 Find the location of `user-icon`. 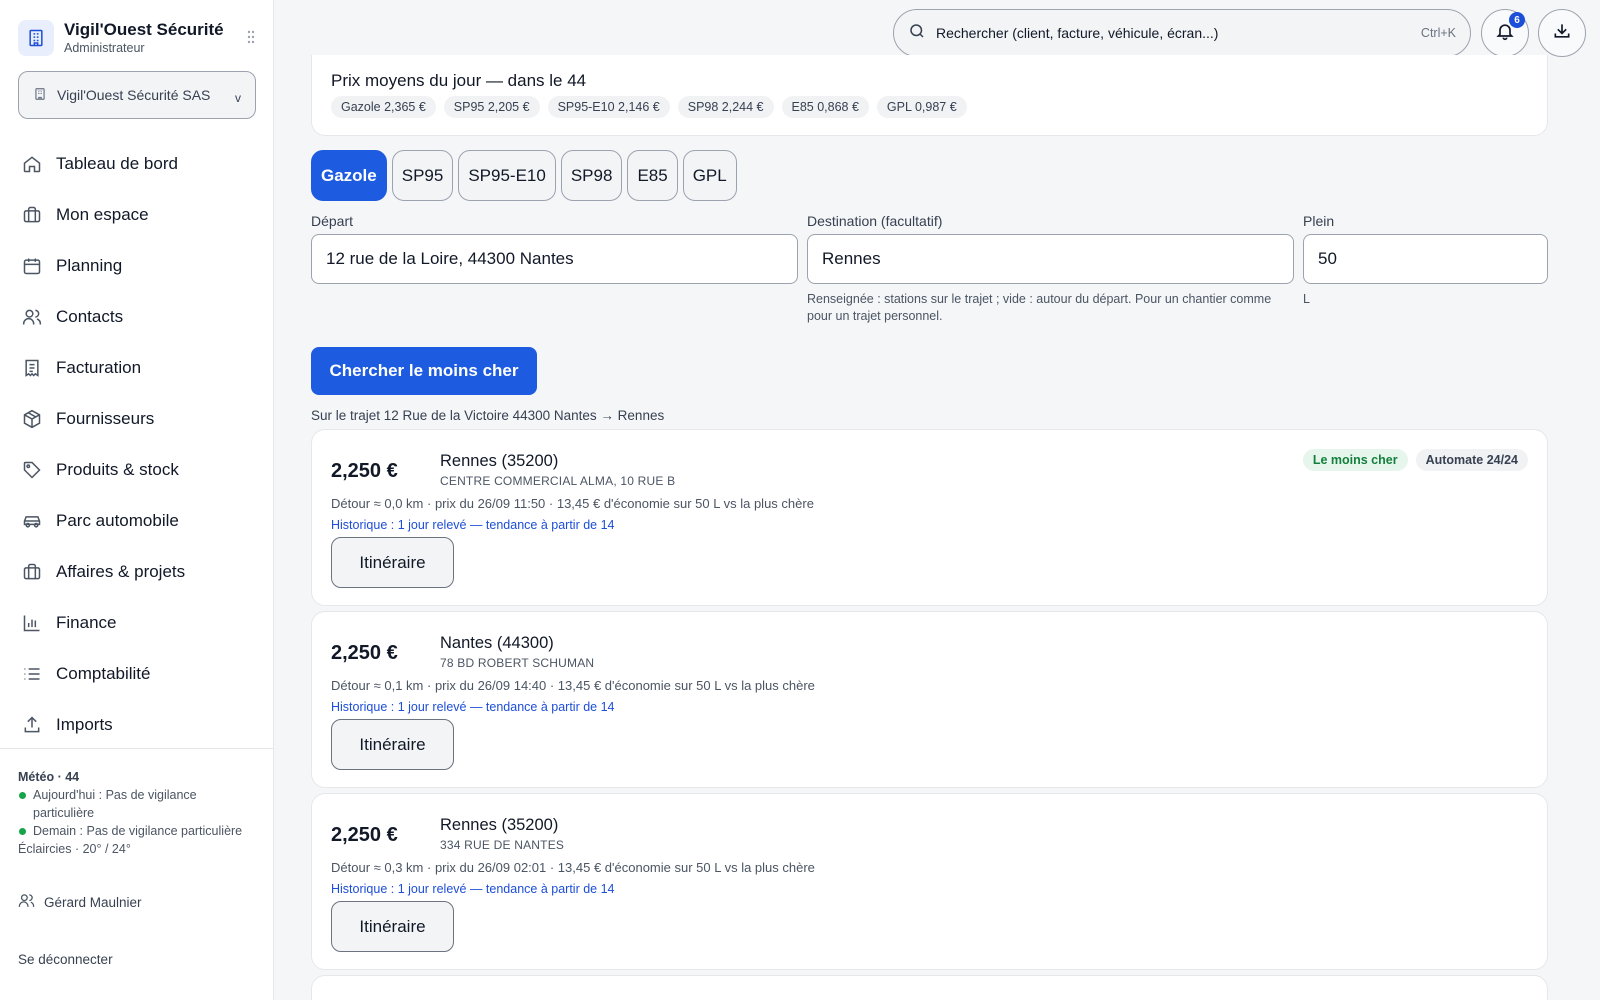

user-icon is located at coordinates (26, 902).